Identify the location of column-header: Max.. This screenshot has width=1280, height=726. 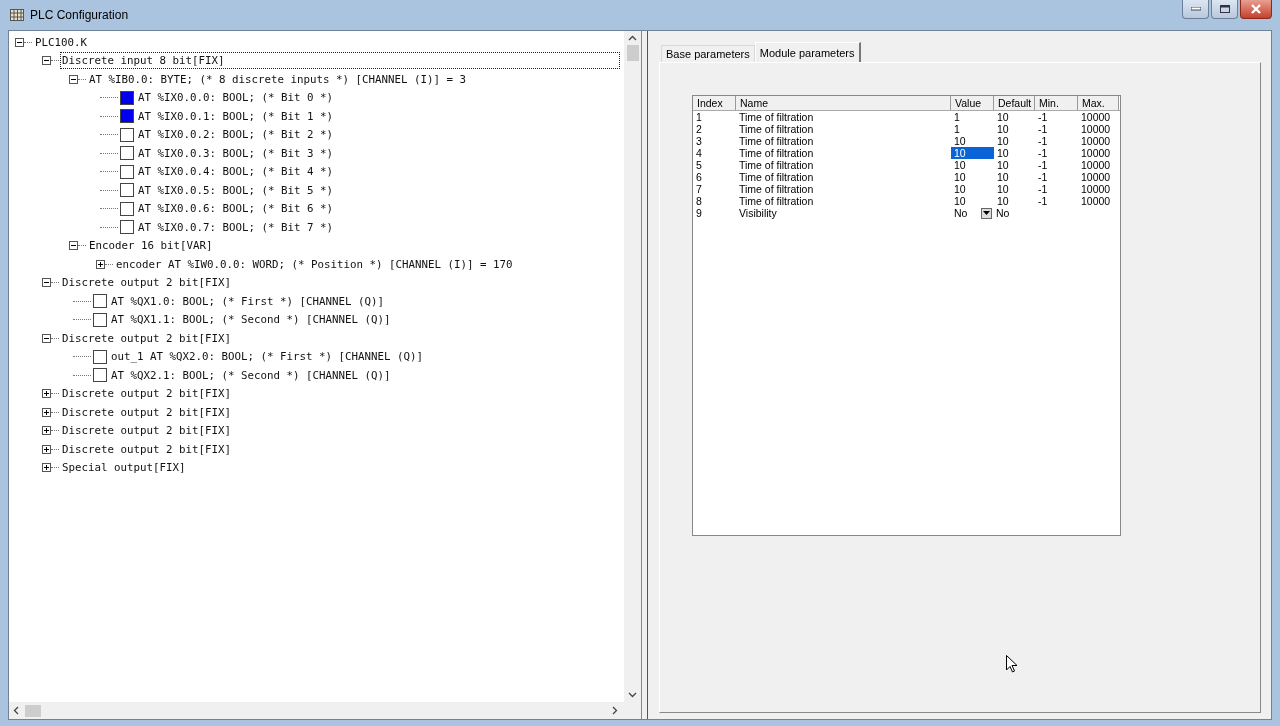
(1098, 103).